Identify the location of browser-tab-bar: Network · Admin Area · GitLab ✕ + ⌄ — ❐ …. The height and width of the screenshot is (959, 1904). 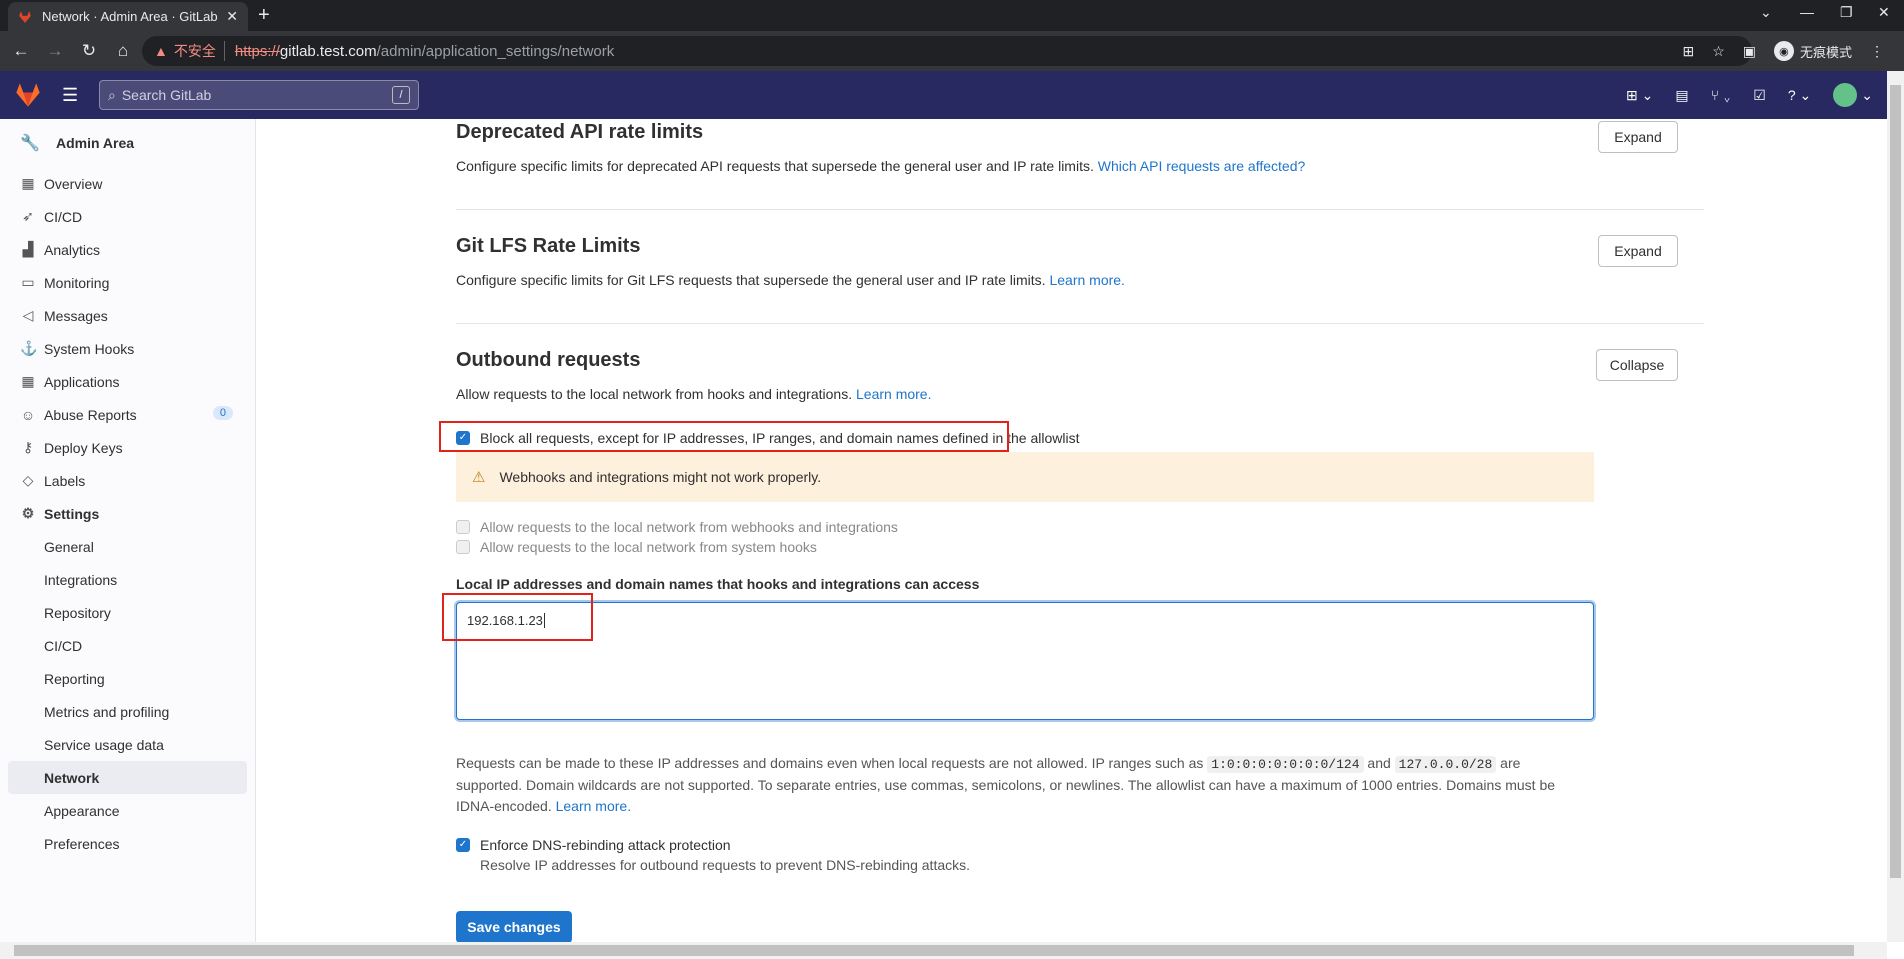
(952, 15).